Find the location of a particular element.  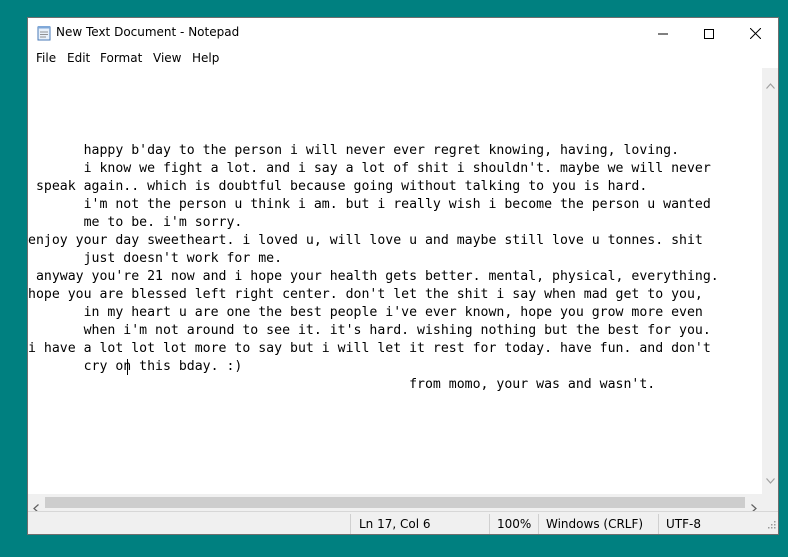

close-button is located at coordinates (755, 33).